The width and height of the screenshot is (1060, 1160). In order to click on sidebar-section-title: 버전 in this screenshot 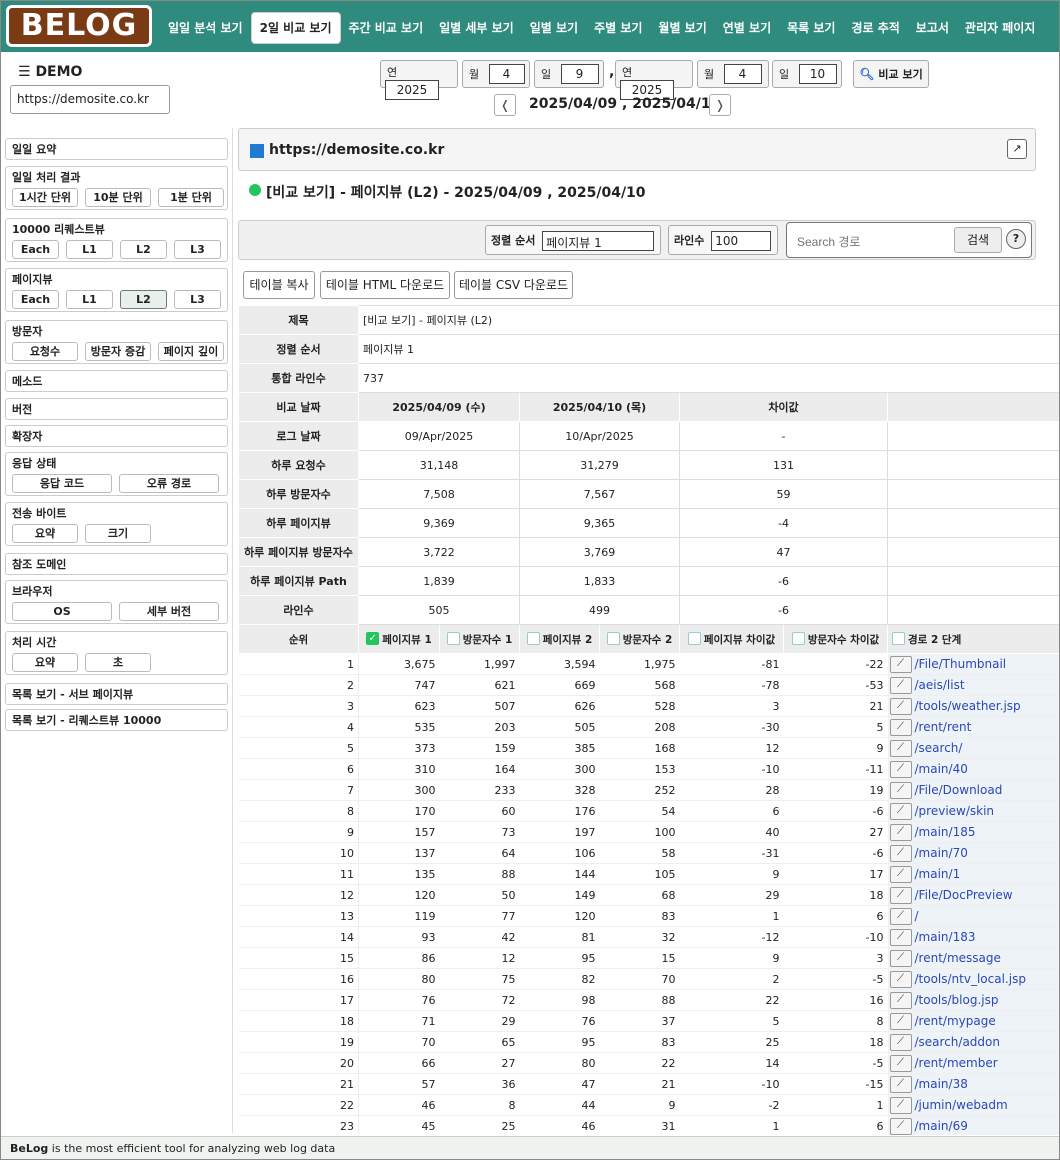, I will do `click(116, 410)`.